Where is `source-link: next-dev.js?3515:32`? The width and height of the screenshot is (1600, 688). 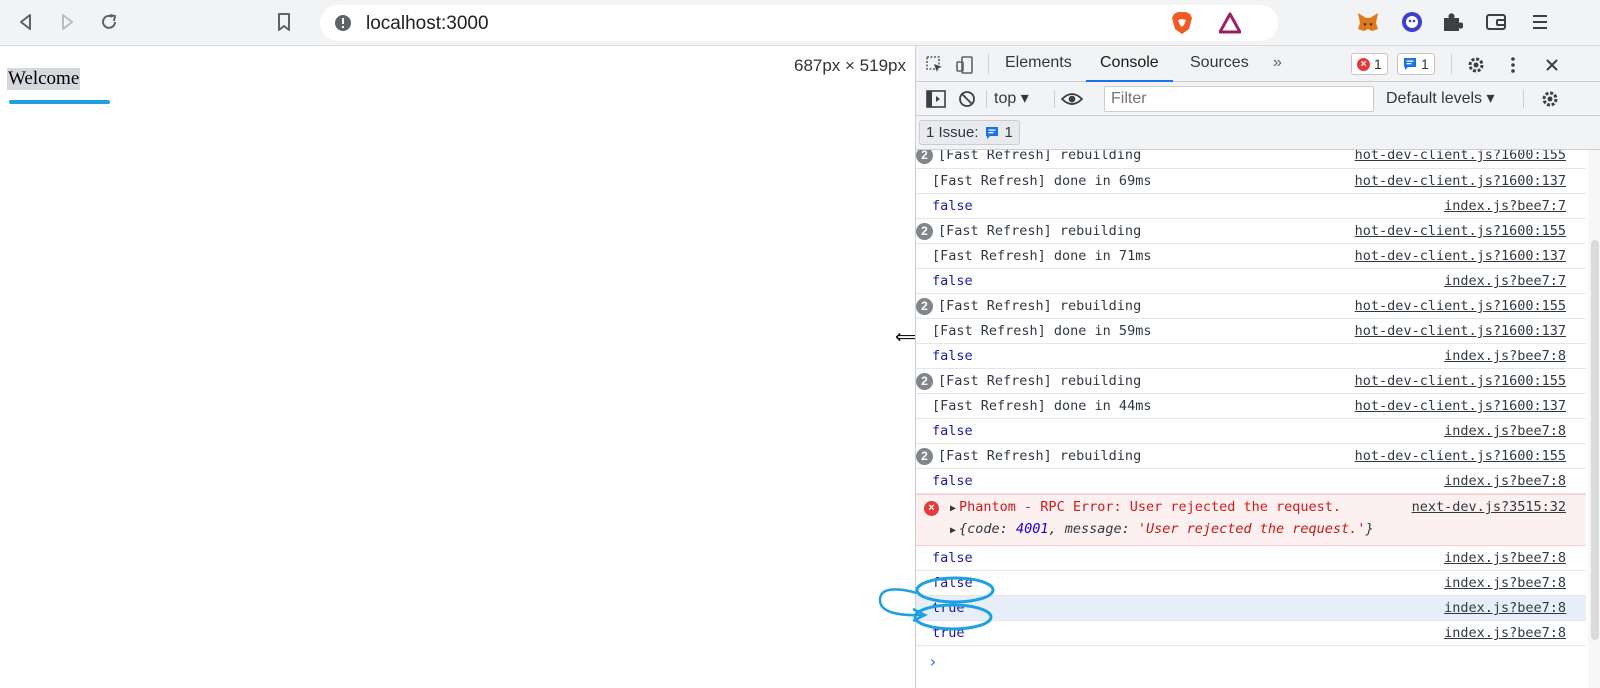
source-link: next-dev.js?3515:32 is located at coordinates (1489, 507).